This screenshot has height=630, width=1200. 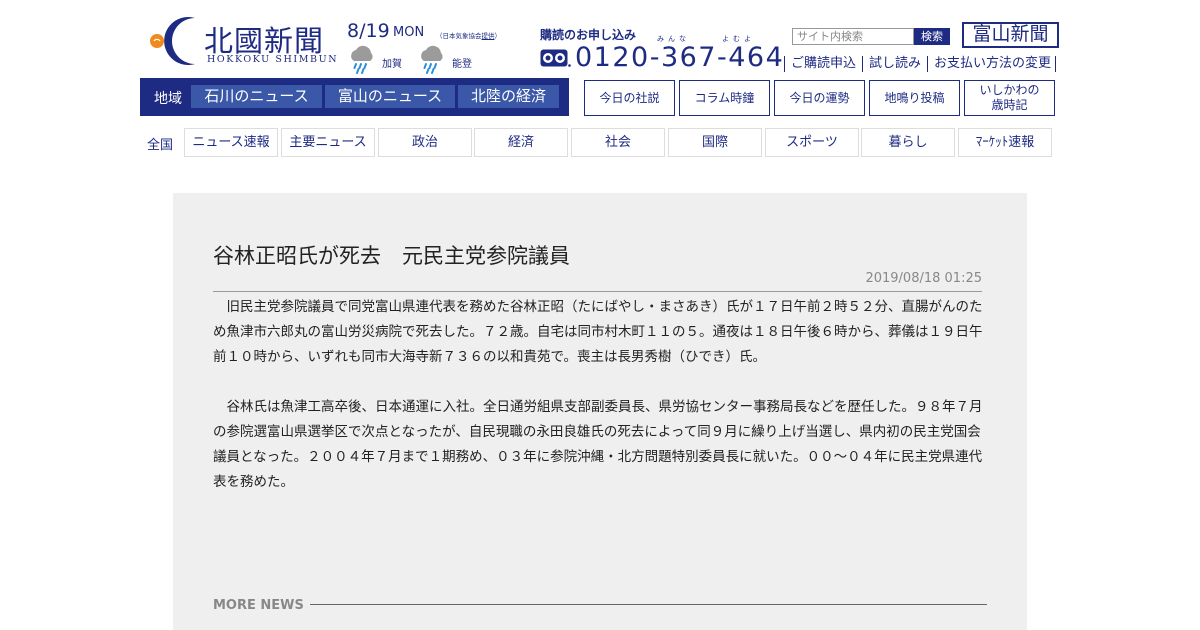 What do you see at coordinates (258, 605) in the screenshot?
I see `more-news-heading: MORE NEWS` at bounding box center [258, 605].